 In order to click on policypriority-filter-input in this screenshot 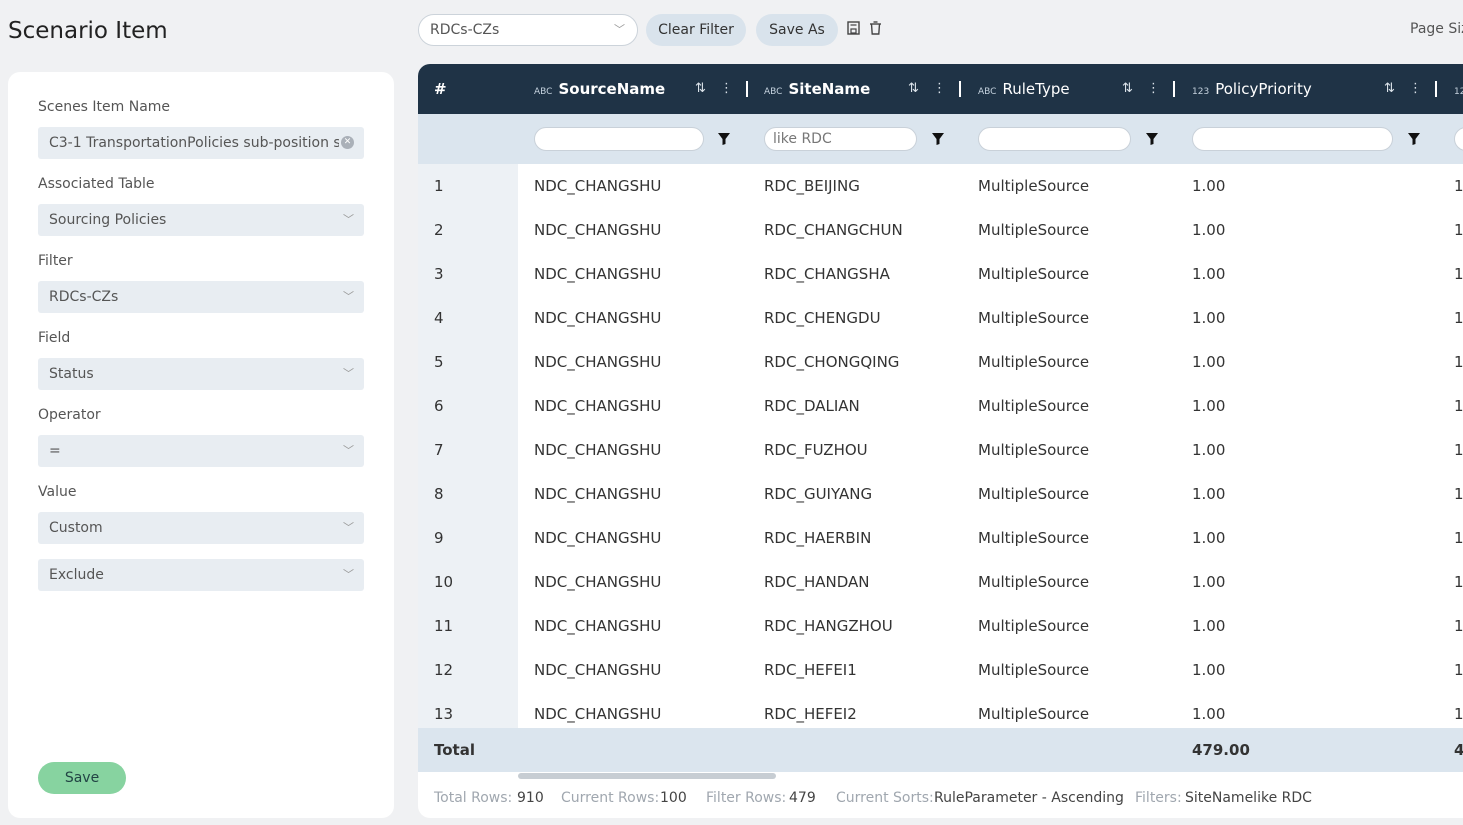, I will do `click(1292, 139)`.